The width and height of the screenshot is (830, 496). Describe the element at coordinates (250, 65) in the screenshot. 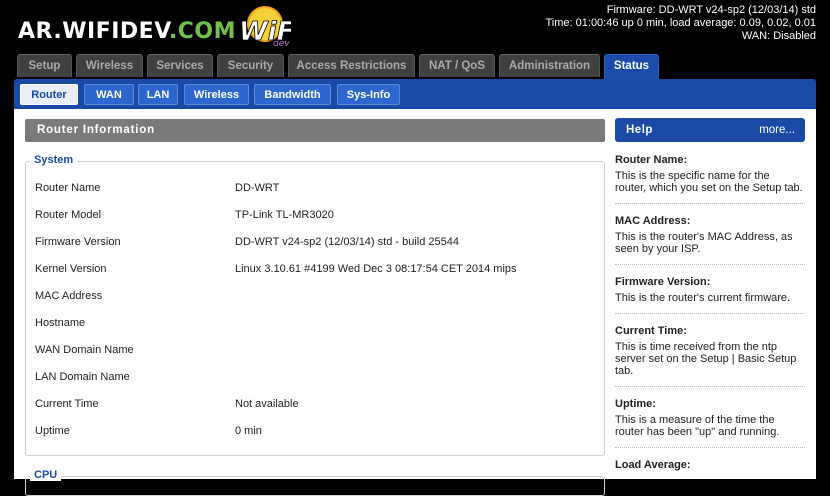

I see `tab-security: Security` at that location.